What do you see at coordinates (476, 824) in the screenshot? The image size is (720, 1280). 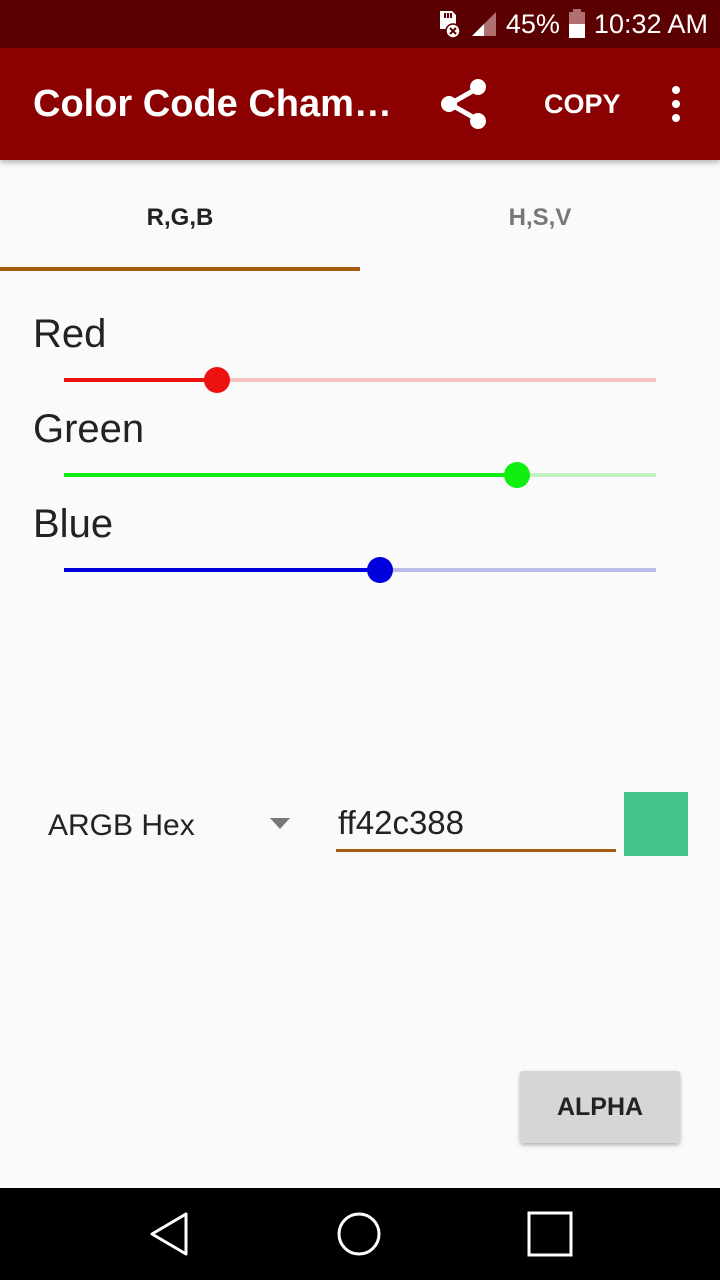 I see `hex-input` at bounding box center [476, 824].